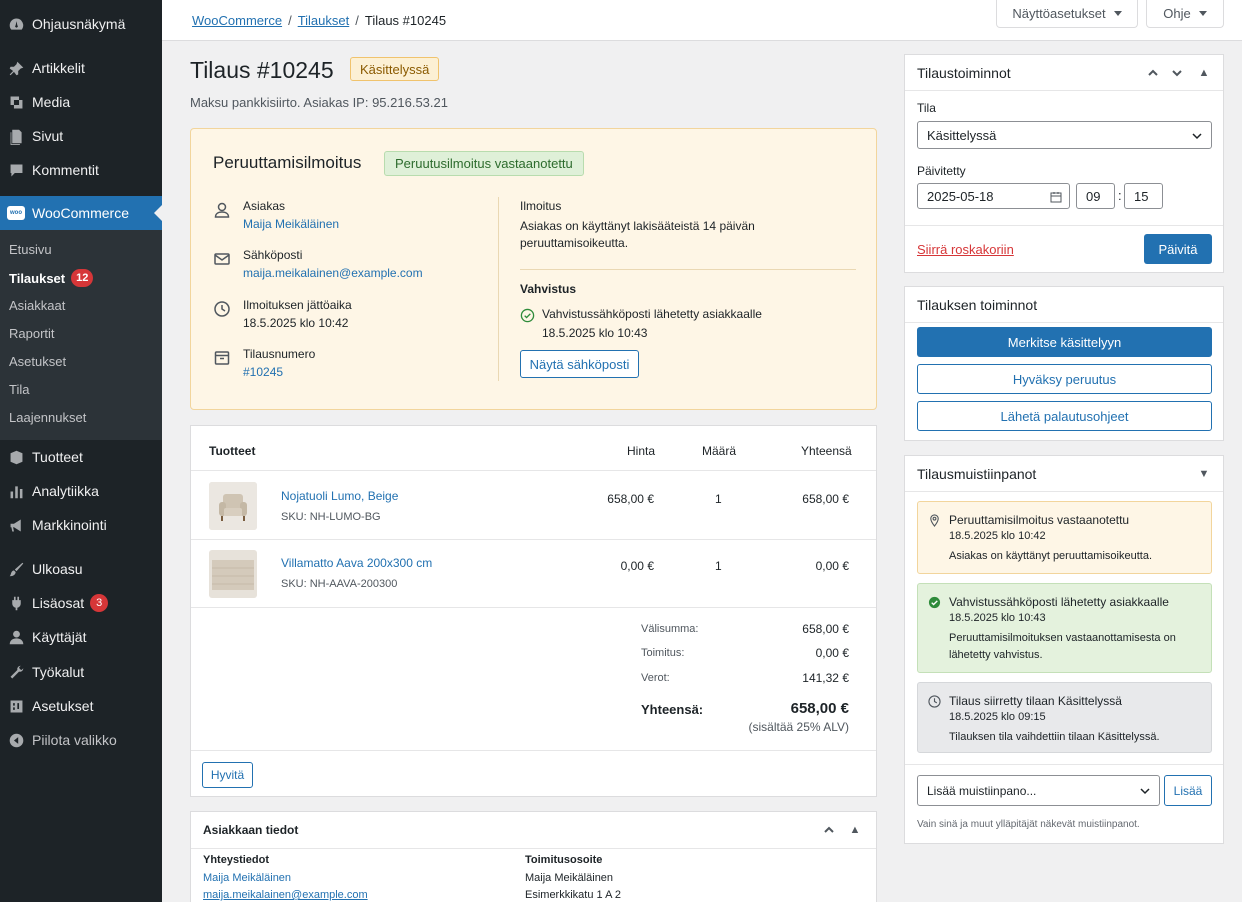  Describe the element at coordinates (30, 249) in the screenshot. I see `submenu-item-home: Etusivu` at that location.